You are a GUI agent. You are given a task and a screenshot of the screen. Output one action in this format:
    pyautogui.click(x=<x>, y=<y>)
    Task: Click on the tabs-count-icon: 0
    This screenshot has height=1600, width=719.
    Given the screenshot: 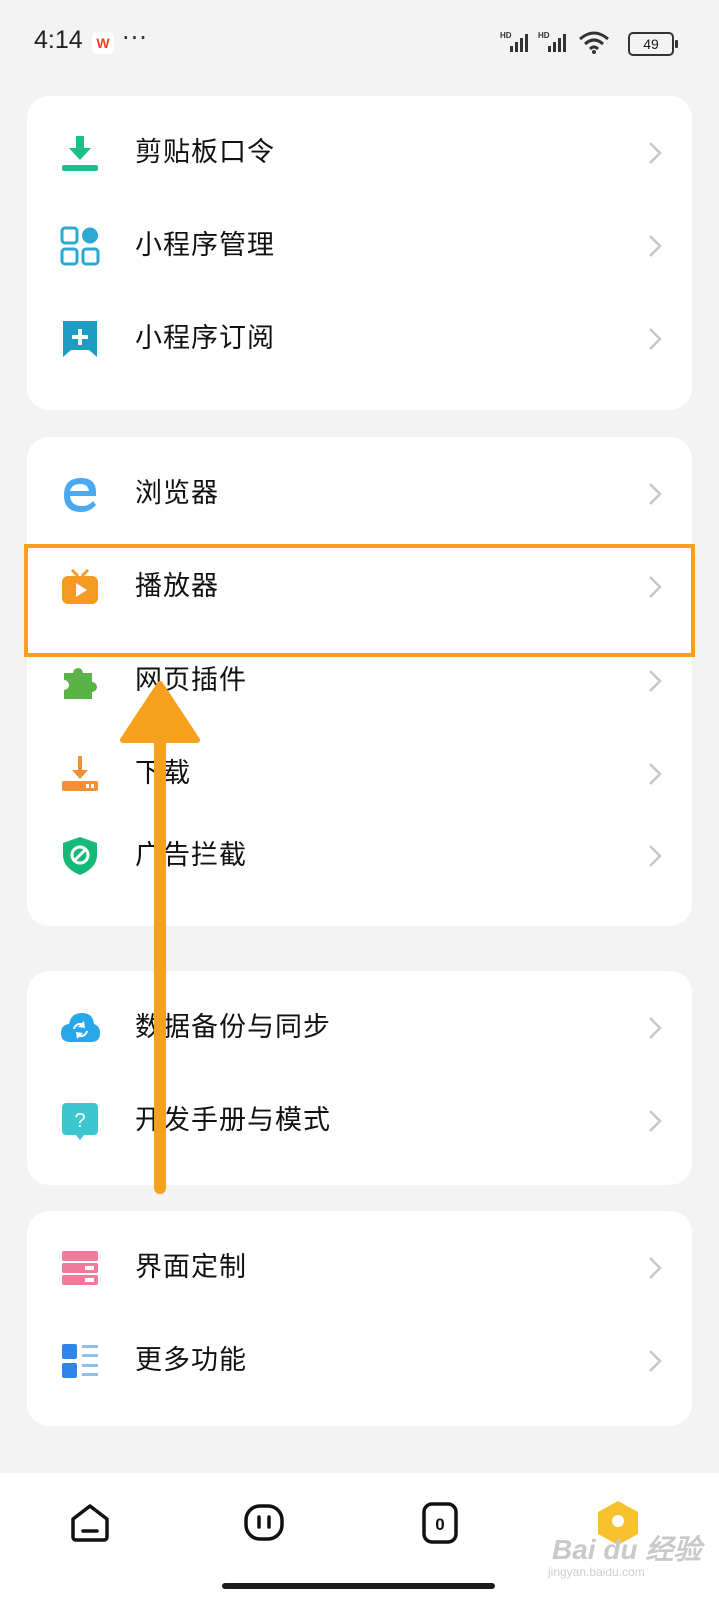 What is the action you would take?
    pyautogui.click(x=440, y=1523)
    